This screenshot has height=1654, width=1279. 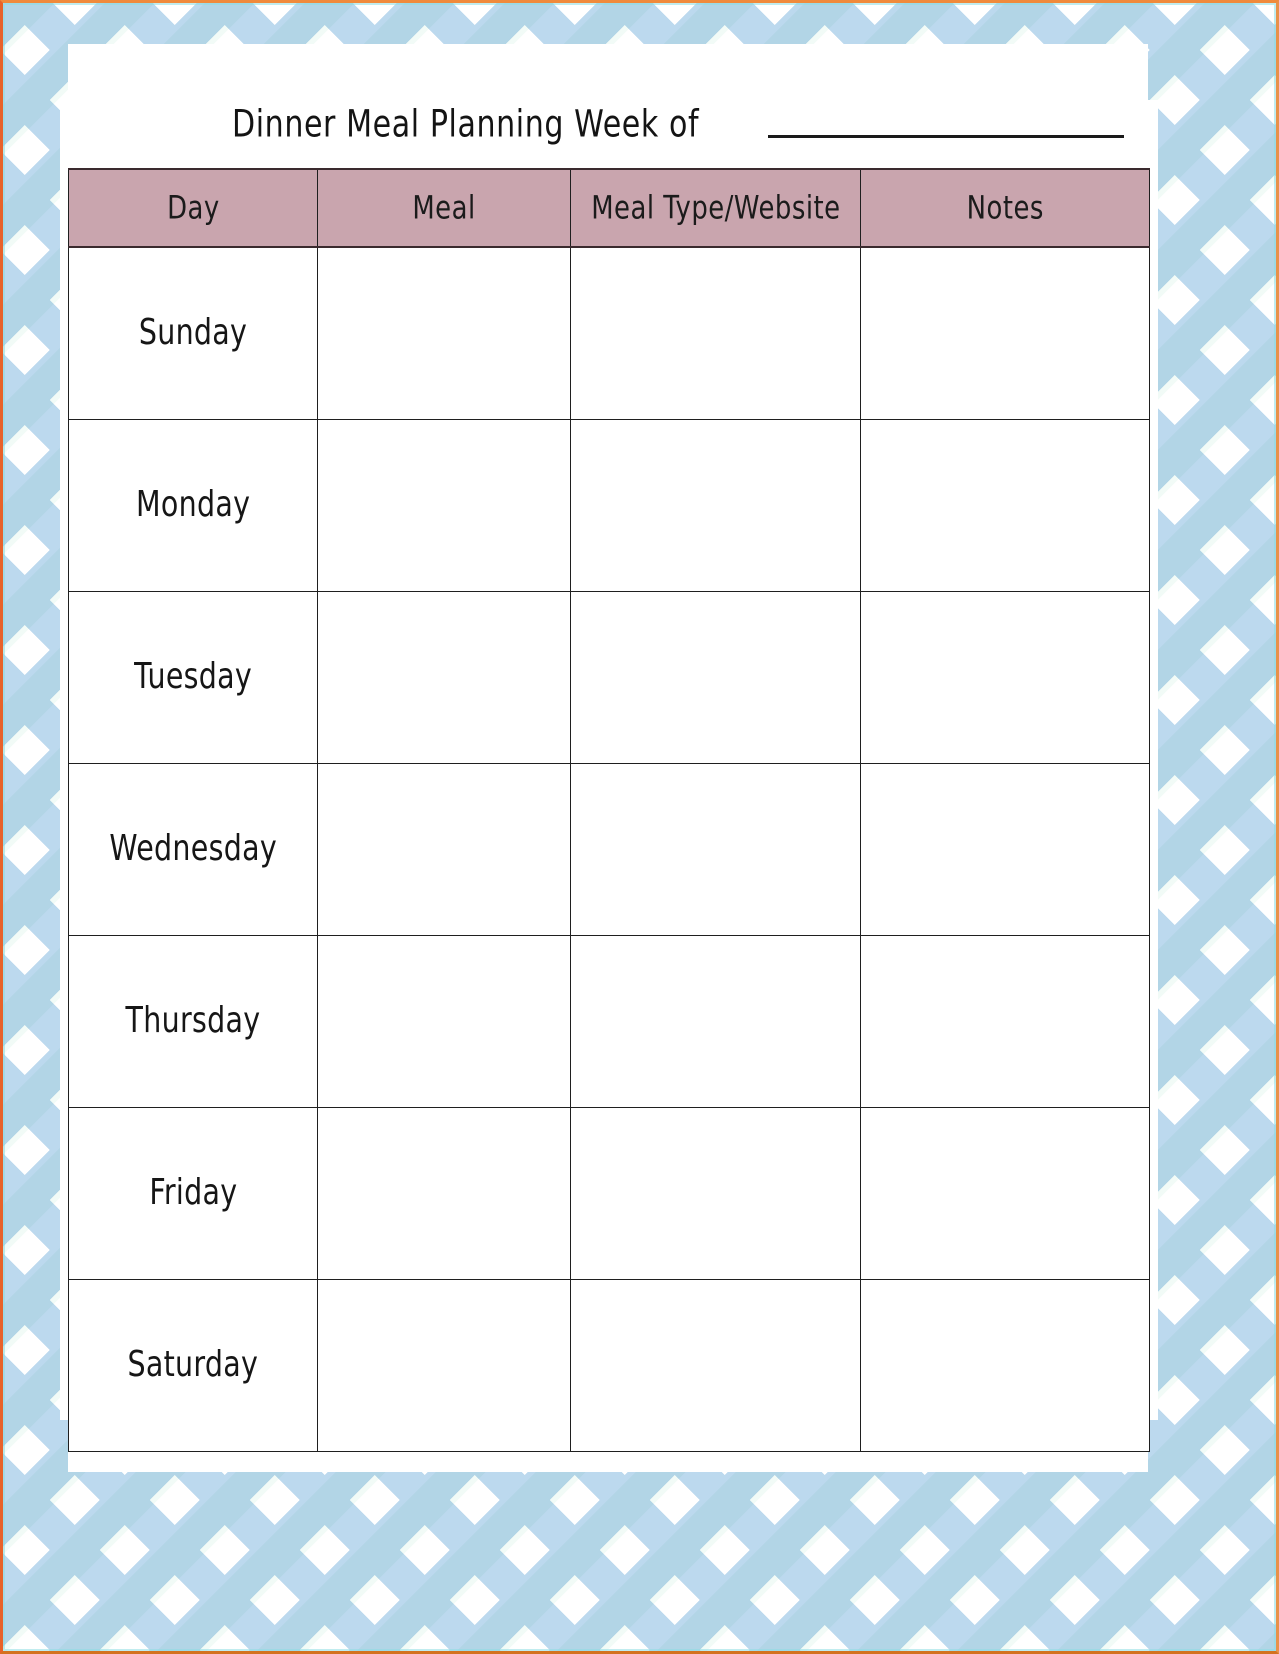 I want to click on day-label-thursday: Thursday, so click(x=193, y=1020).